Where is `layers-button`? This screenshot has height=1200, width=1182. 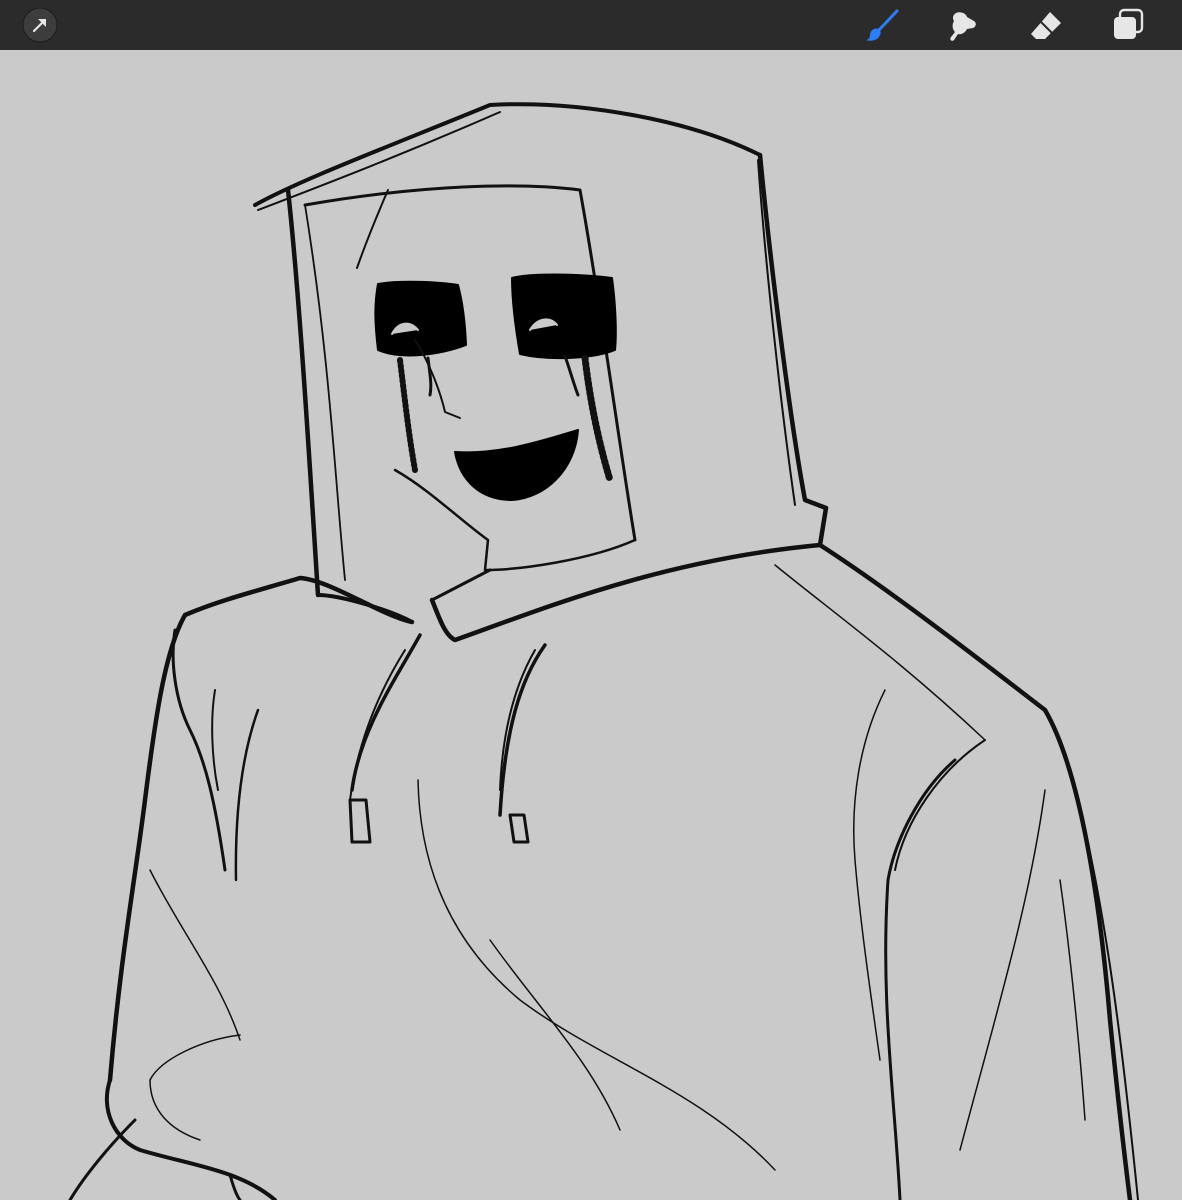
layers-button is located at coordinates (1128, 25).